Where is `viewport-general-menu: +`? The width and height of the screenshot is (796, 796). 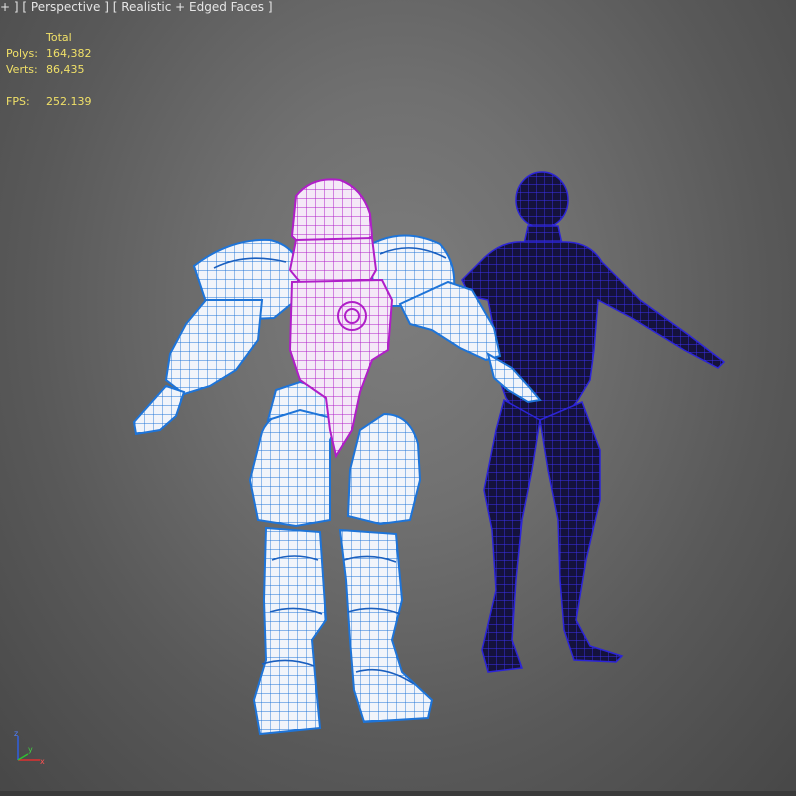
viewport-general-menu: + is located at coordinates (5, 7).